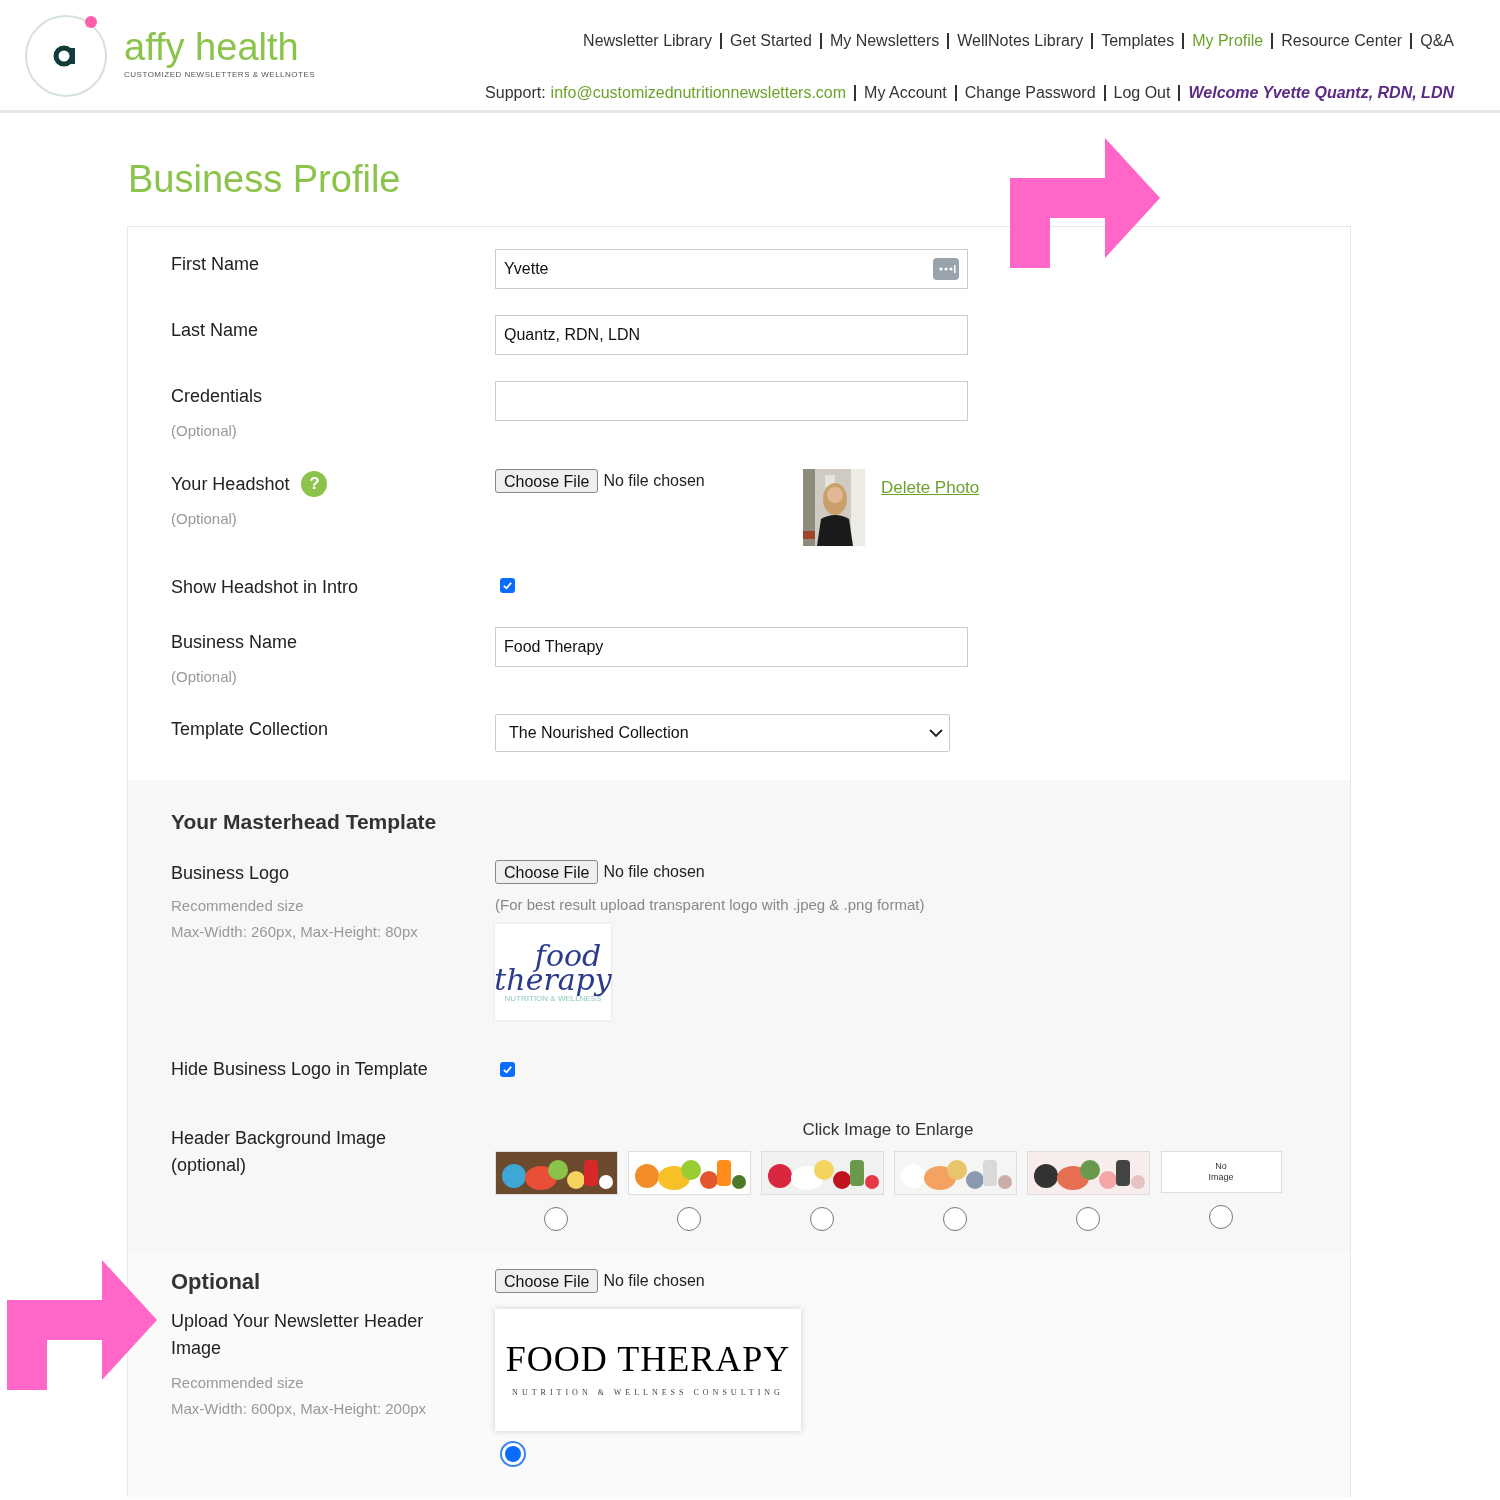 This screenshot has width=1500, height=1500. What do you see at coordinates (217, 396) in the screenshot?
I see `field-label: Credentials` at bounding box center [217, 396].